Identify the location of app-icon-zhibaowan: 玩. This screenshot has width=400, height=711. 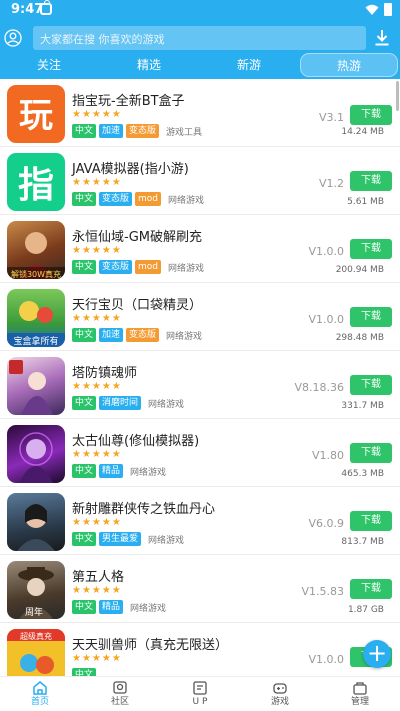
(36, 114).